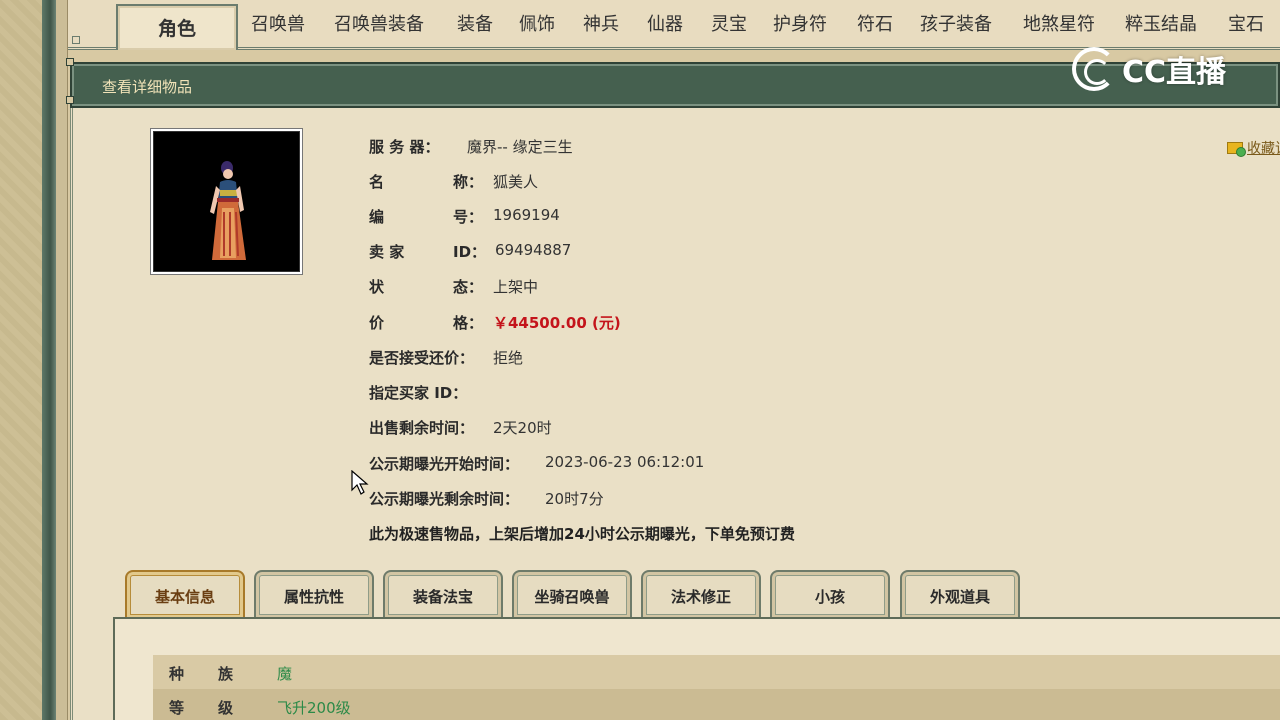 This screenshot has width=1280, height=720. Describe the element at coordinates (218, 708) in the screenshot. I see `attr-key-level: 等级` at that location.